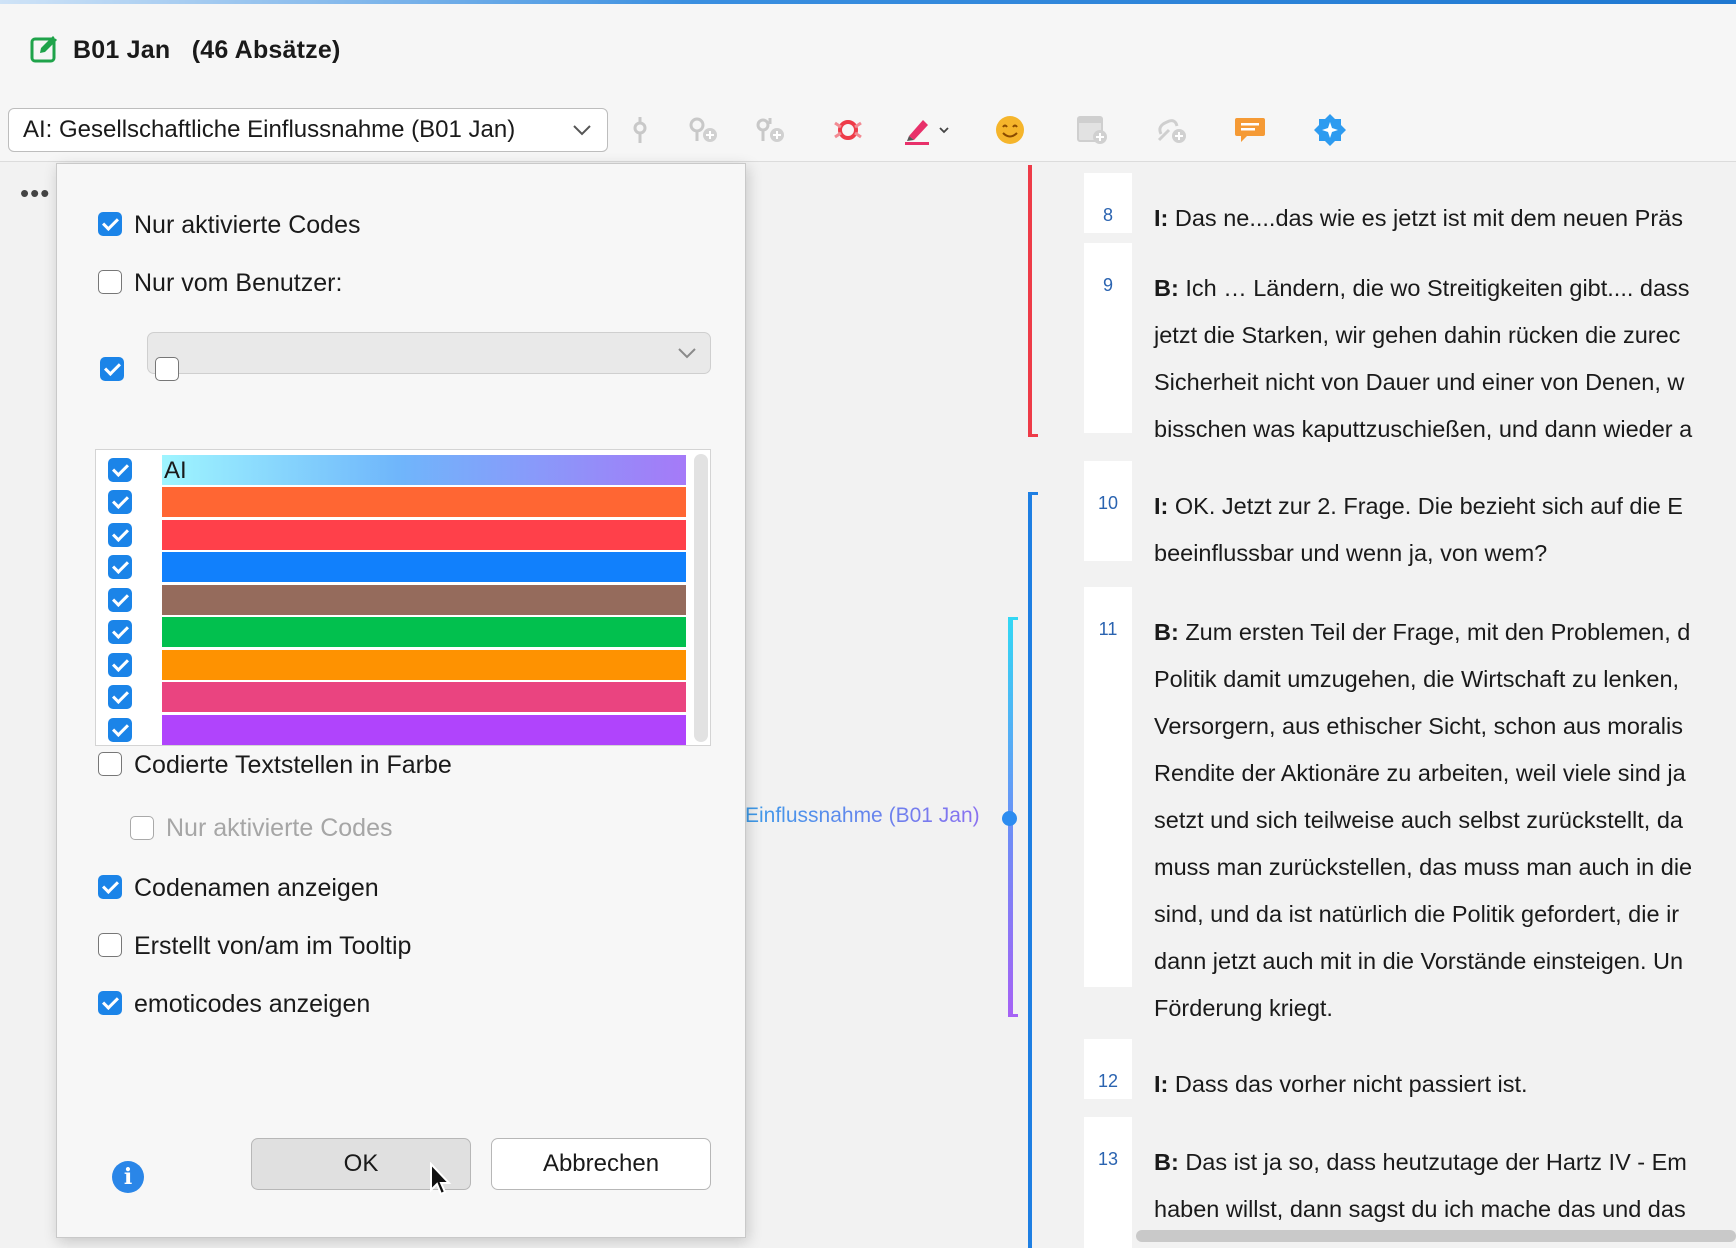  I want to click on coding-stripe-ai-start, so click(1013, 618).